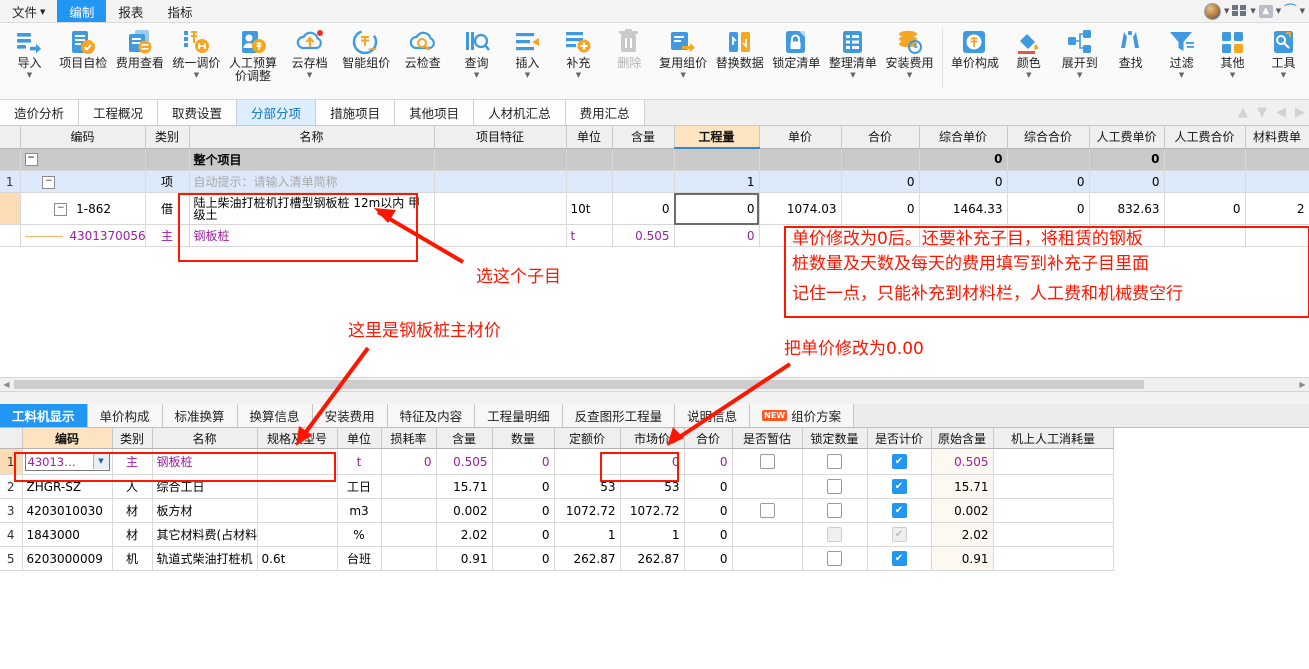 The width and height of the screenshot is (1309, 669). Describe the element at coordinates (713, 415) in the screenshot. I see `tab-description-info: 说明信息` at that location.